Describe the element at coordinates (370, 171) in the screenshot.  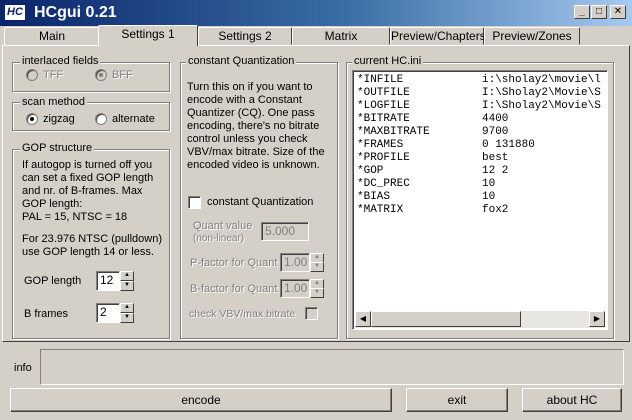
I see `ini-key: *GOP` at that location.